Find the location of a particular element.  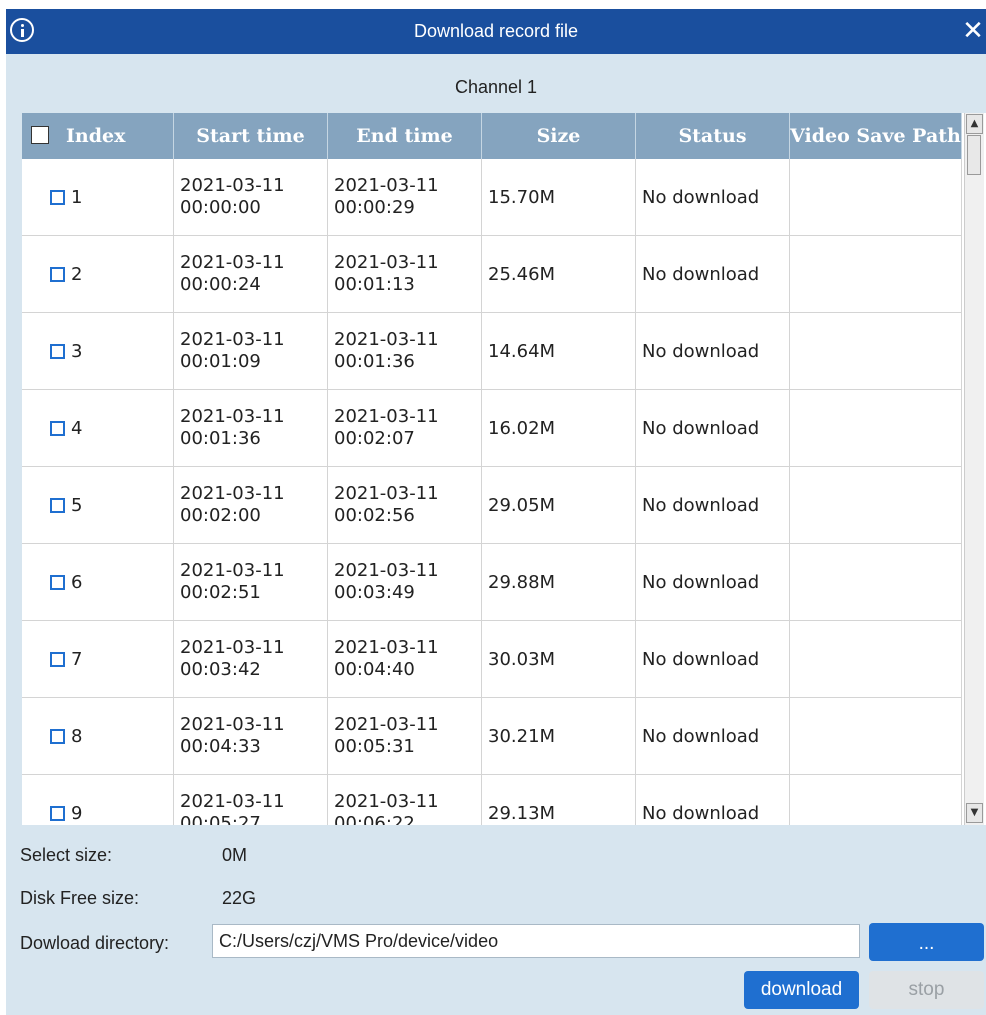

row-index-cell: 1 is located at coordinates (98, 197).